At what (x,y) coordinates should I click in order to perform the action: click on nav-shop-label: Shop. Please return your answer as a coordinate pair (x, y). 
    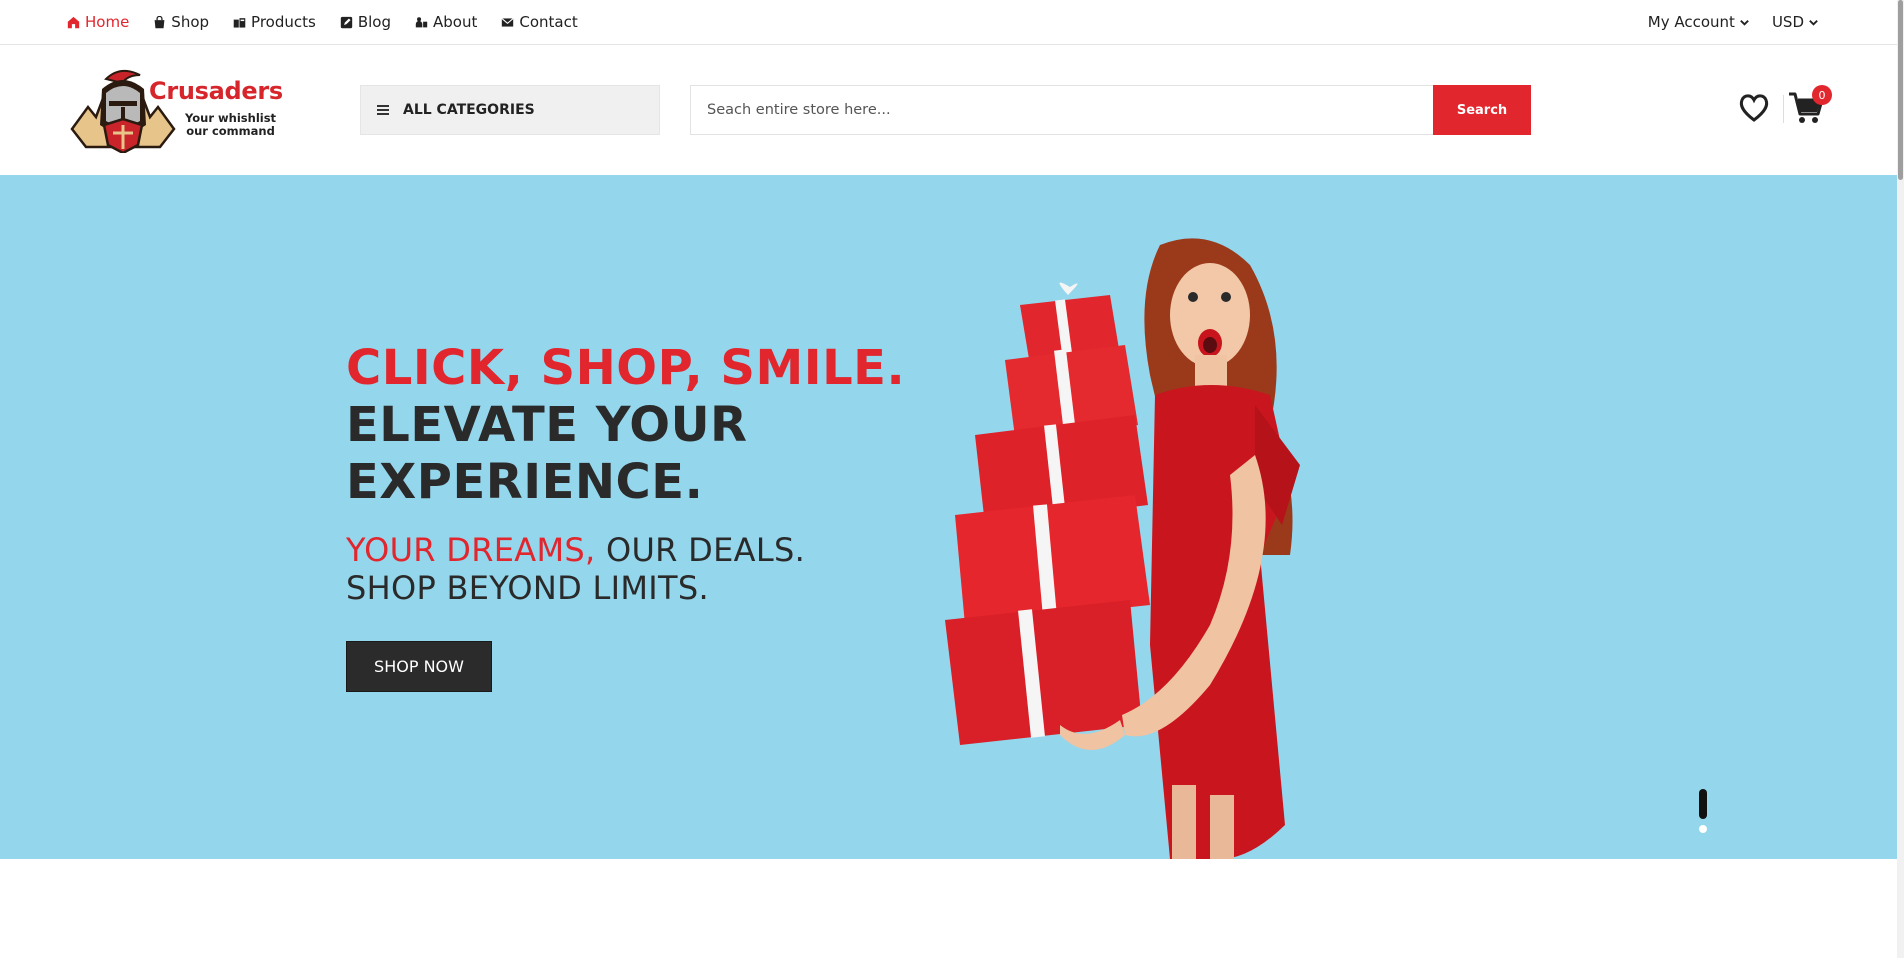
    Looking at the image, I should click on (190, 22).